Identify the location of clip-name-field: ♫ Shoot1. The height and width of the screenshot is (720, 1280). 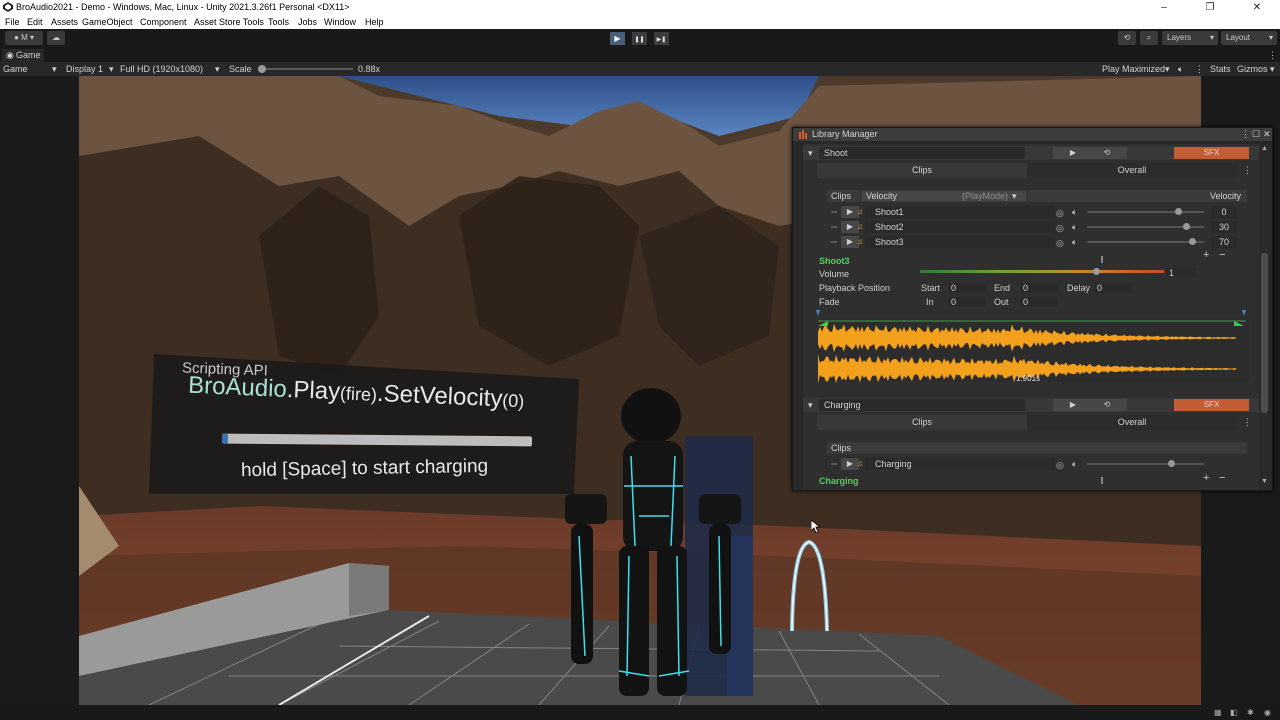
(956, 212).